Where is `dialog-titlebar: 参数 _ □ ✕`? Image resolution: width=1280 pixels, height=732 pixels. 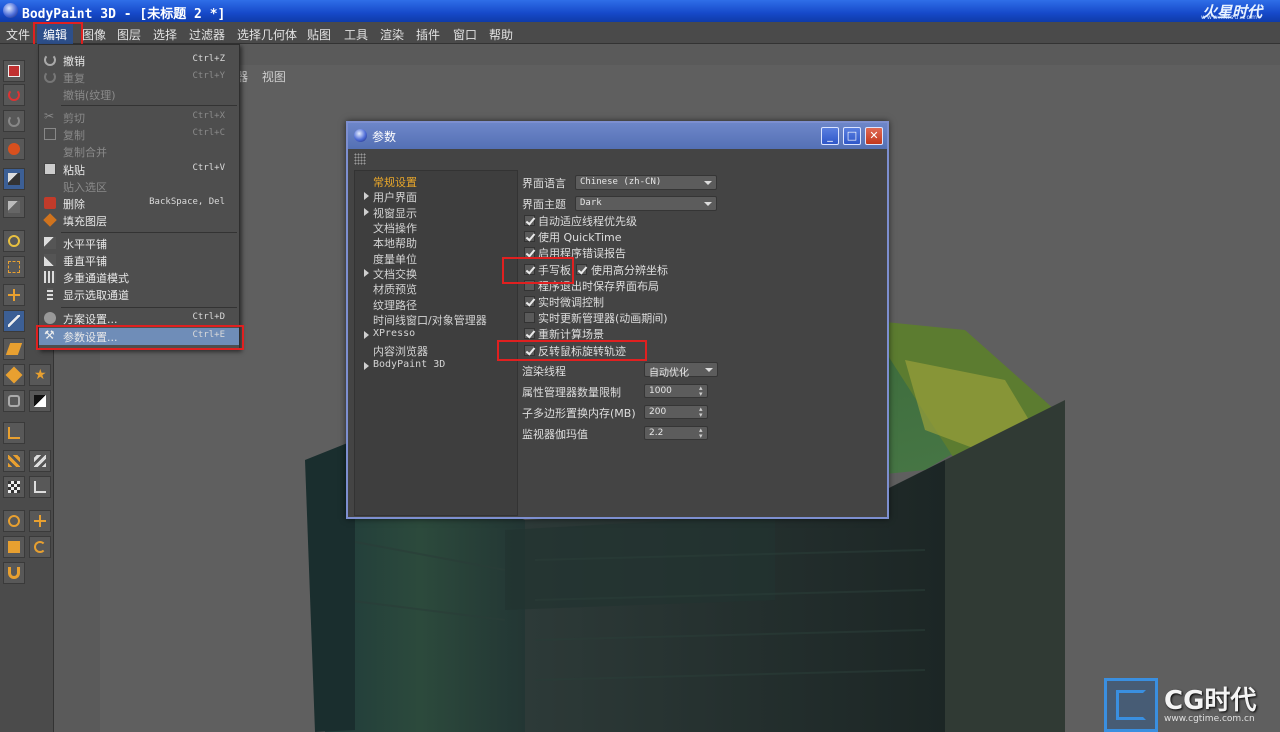
dialog-titlebar: 参数 _ □ ✕ is located at coordinates (617, 136).